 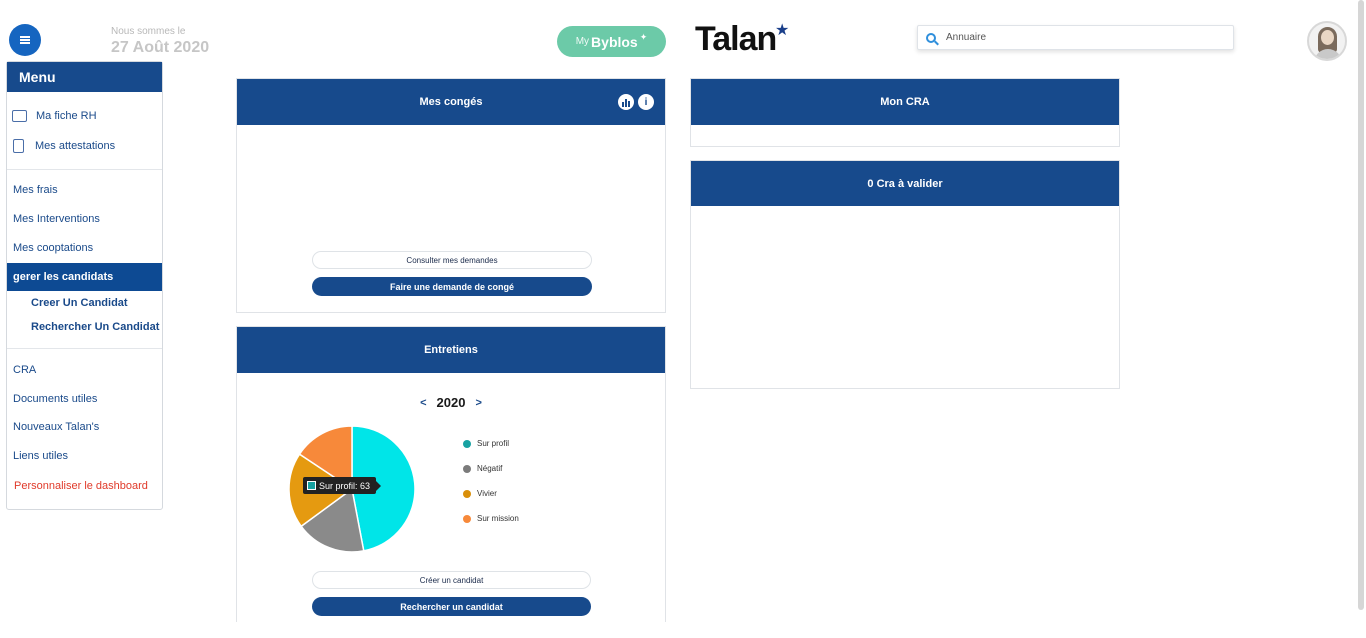 I want to click on chart-legend: Sur profil Négatif Vivier Sur mission, so click(x=491, y=481).